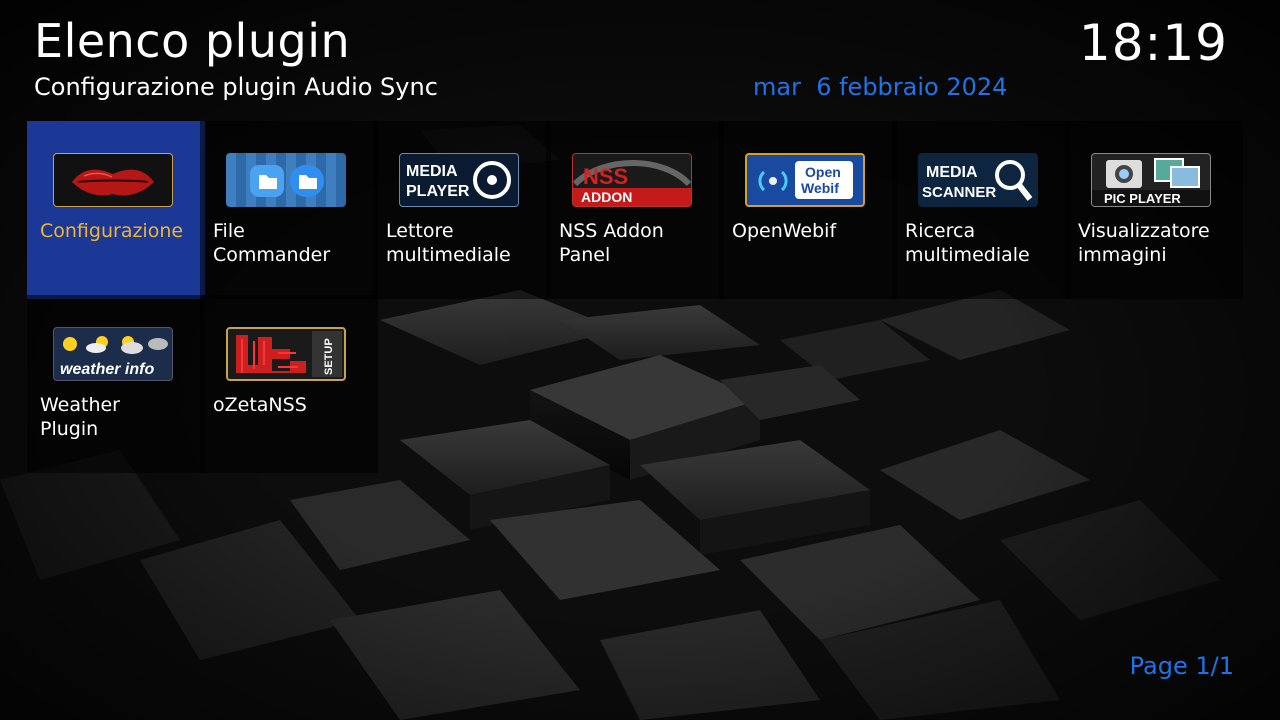 The image size is (1280, 720). I want to click on plugin-label: Visualizzatore immagini, so click(1144, 243).